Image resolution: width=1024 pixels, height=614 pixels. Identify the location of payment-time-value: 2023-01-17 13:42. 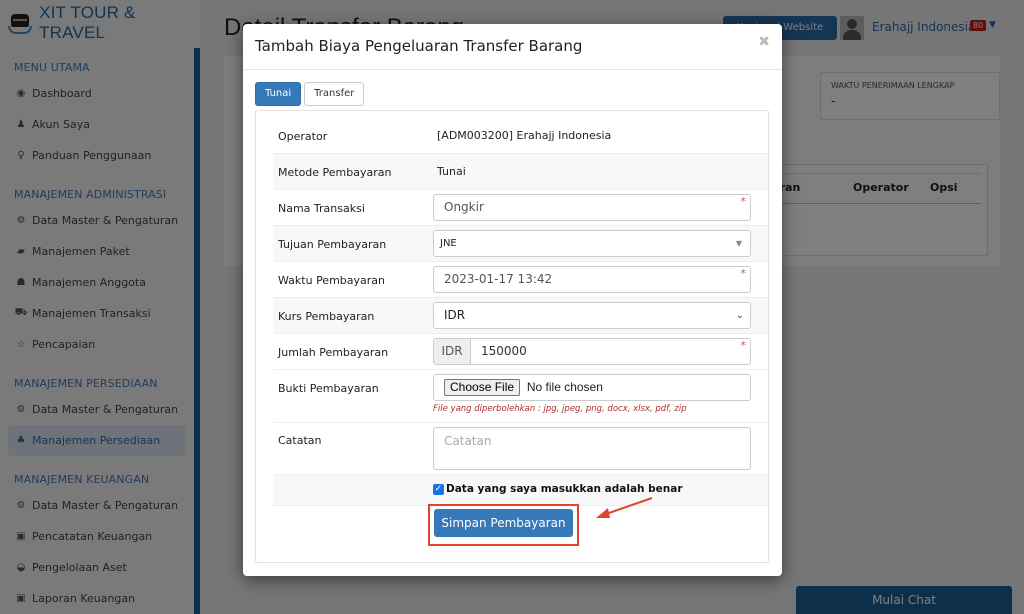
(498, 279).